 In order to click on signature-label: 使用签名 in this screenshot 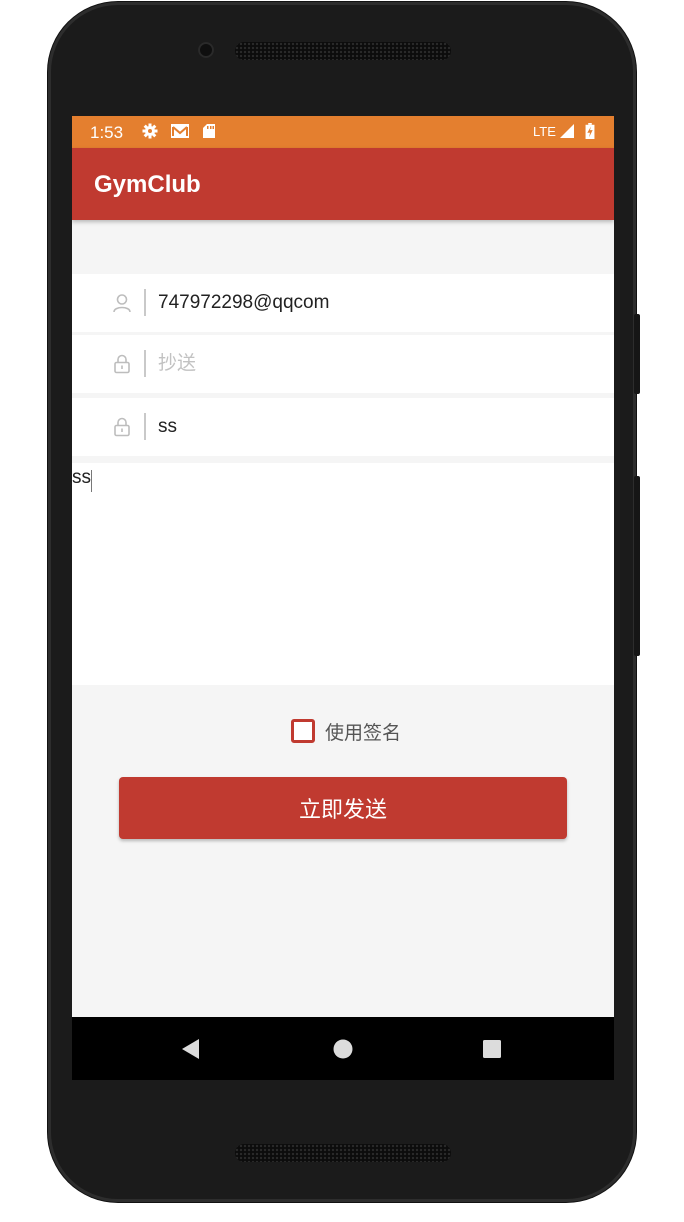, I will do `click(363, 732)`.